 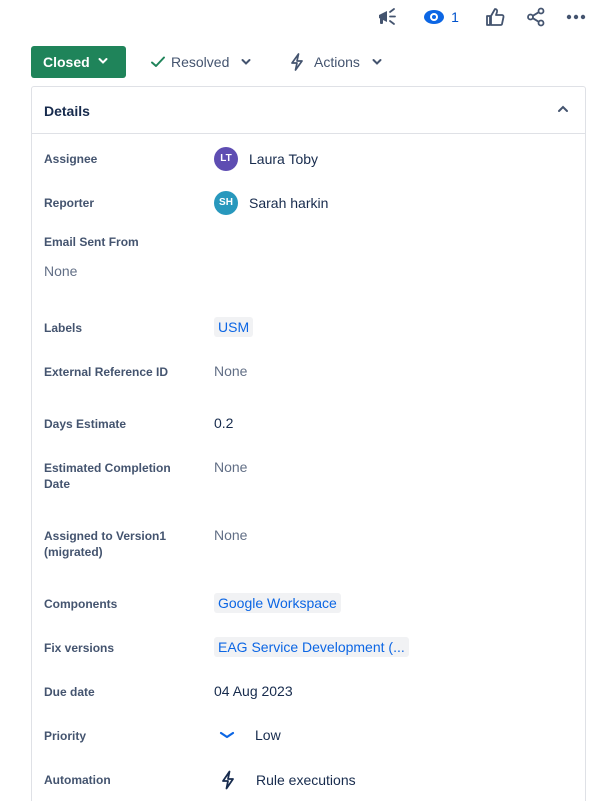 What do you see at coordinates (106, 372) in the screenshot?
I see `external-reference-id-label: External Reference ID` at bounding box center [106, 372].